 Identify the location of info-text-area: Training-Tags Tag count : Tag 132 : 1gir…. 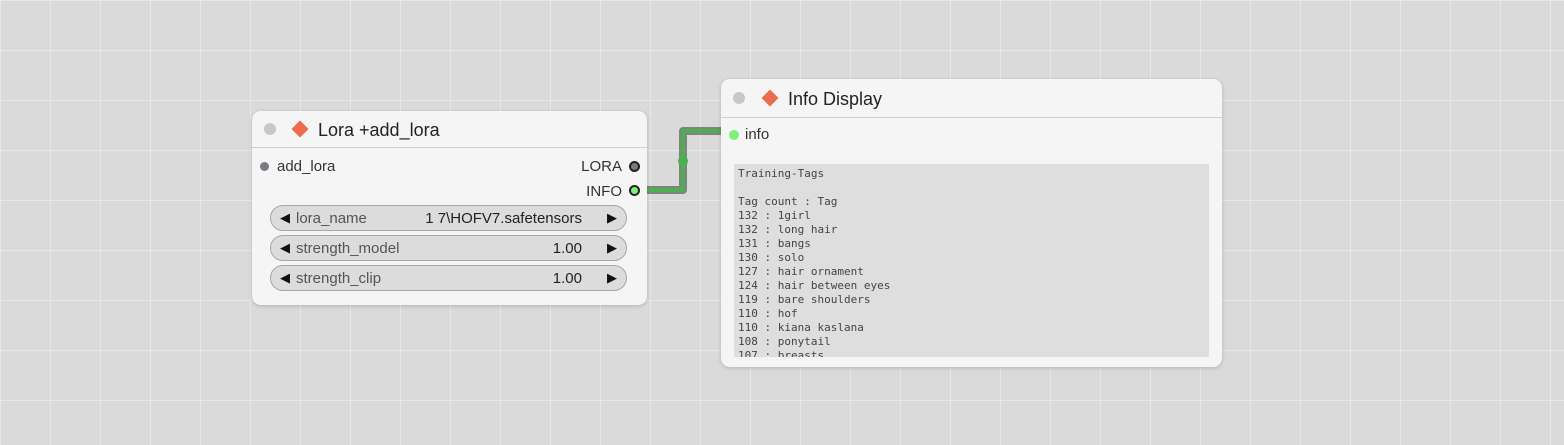
(971, 260).